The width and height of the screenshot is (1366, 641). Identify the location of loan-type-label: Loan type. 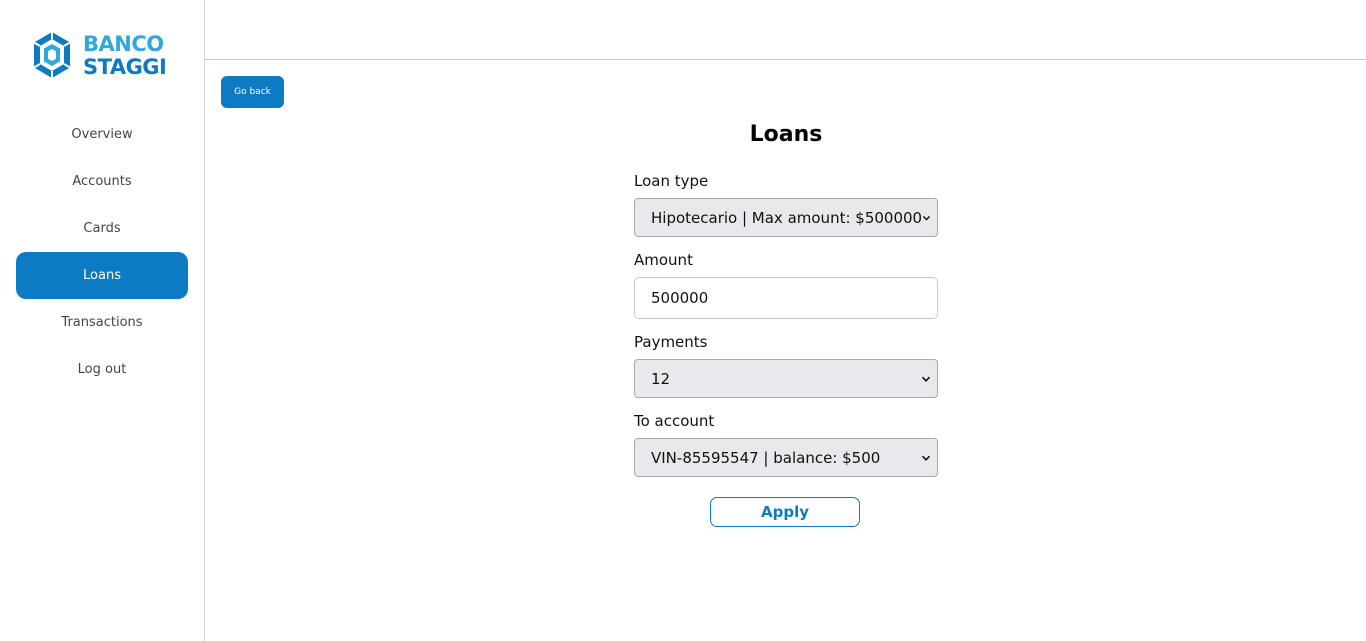
(671, 181).